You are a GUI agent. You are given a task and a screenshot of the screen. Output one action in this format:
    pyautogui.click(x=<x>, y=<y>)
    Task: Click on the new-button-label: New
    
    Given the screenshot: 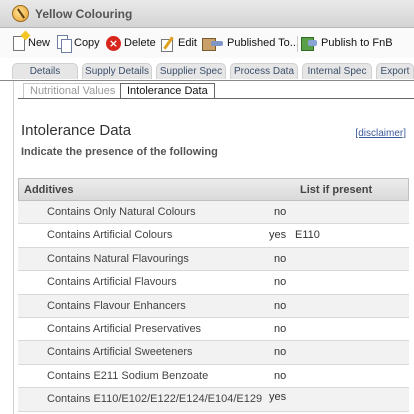 What is the action you would take?
    pyautogui.click(x=39, y=43)
    